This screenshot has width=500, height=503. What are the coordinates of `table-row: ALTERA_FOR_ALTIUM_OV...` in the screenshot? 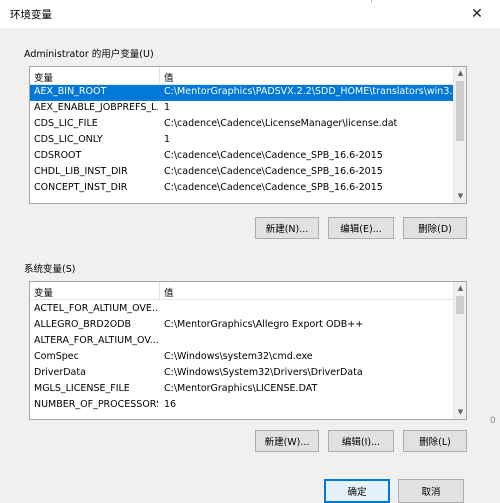 It's located at (242, 342).